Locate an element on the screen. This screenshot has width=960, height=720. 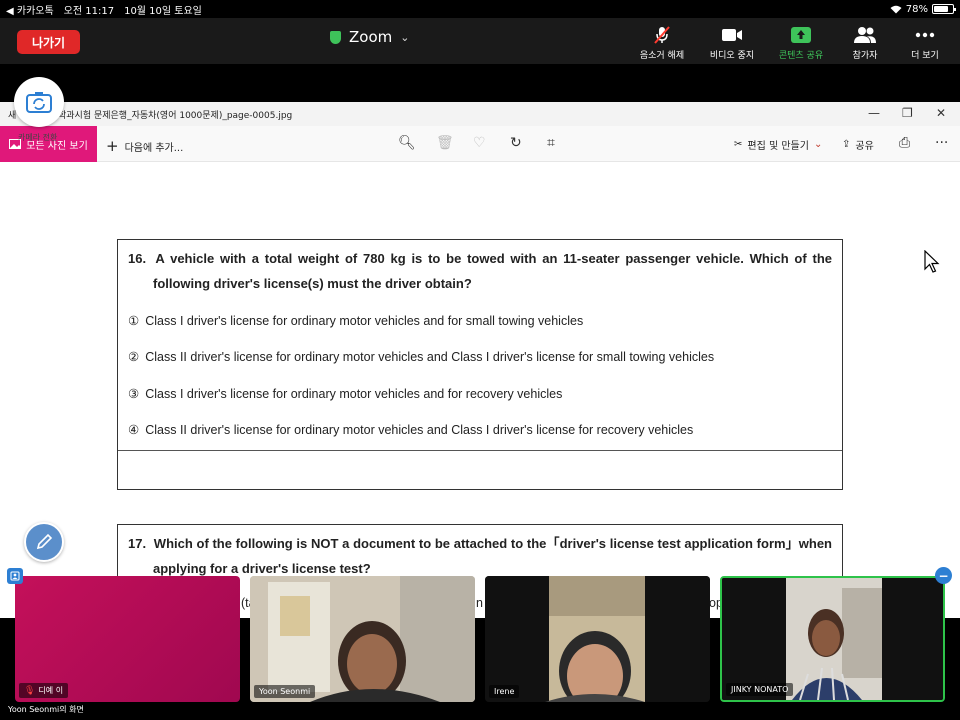
mic-off-icon is located at coordinates (662, 35).